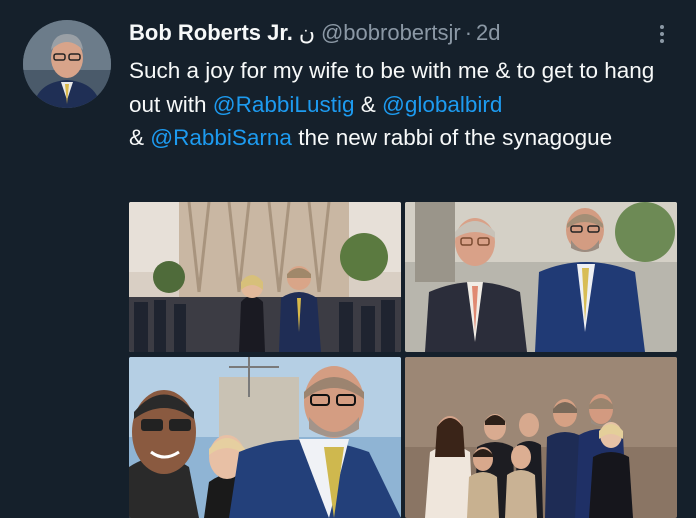  Describe the element at coordinates (662, 34) in the screenshot. I see `more-options-icon` at that location.